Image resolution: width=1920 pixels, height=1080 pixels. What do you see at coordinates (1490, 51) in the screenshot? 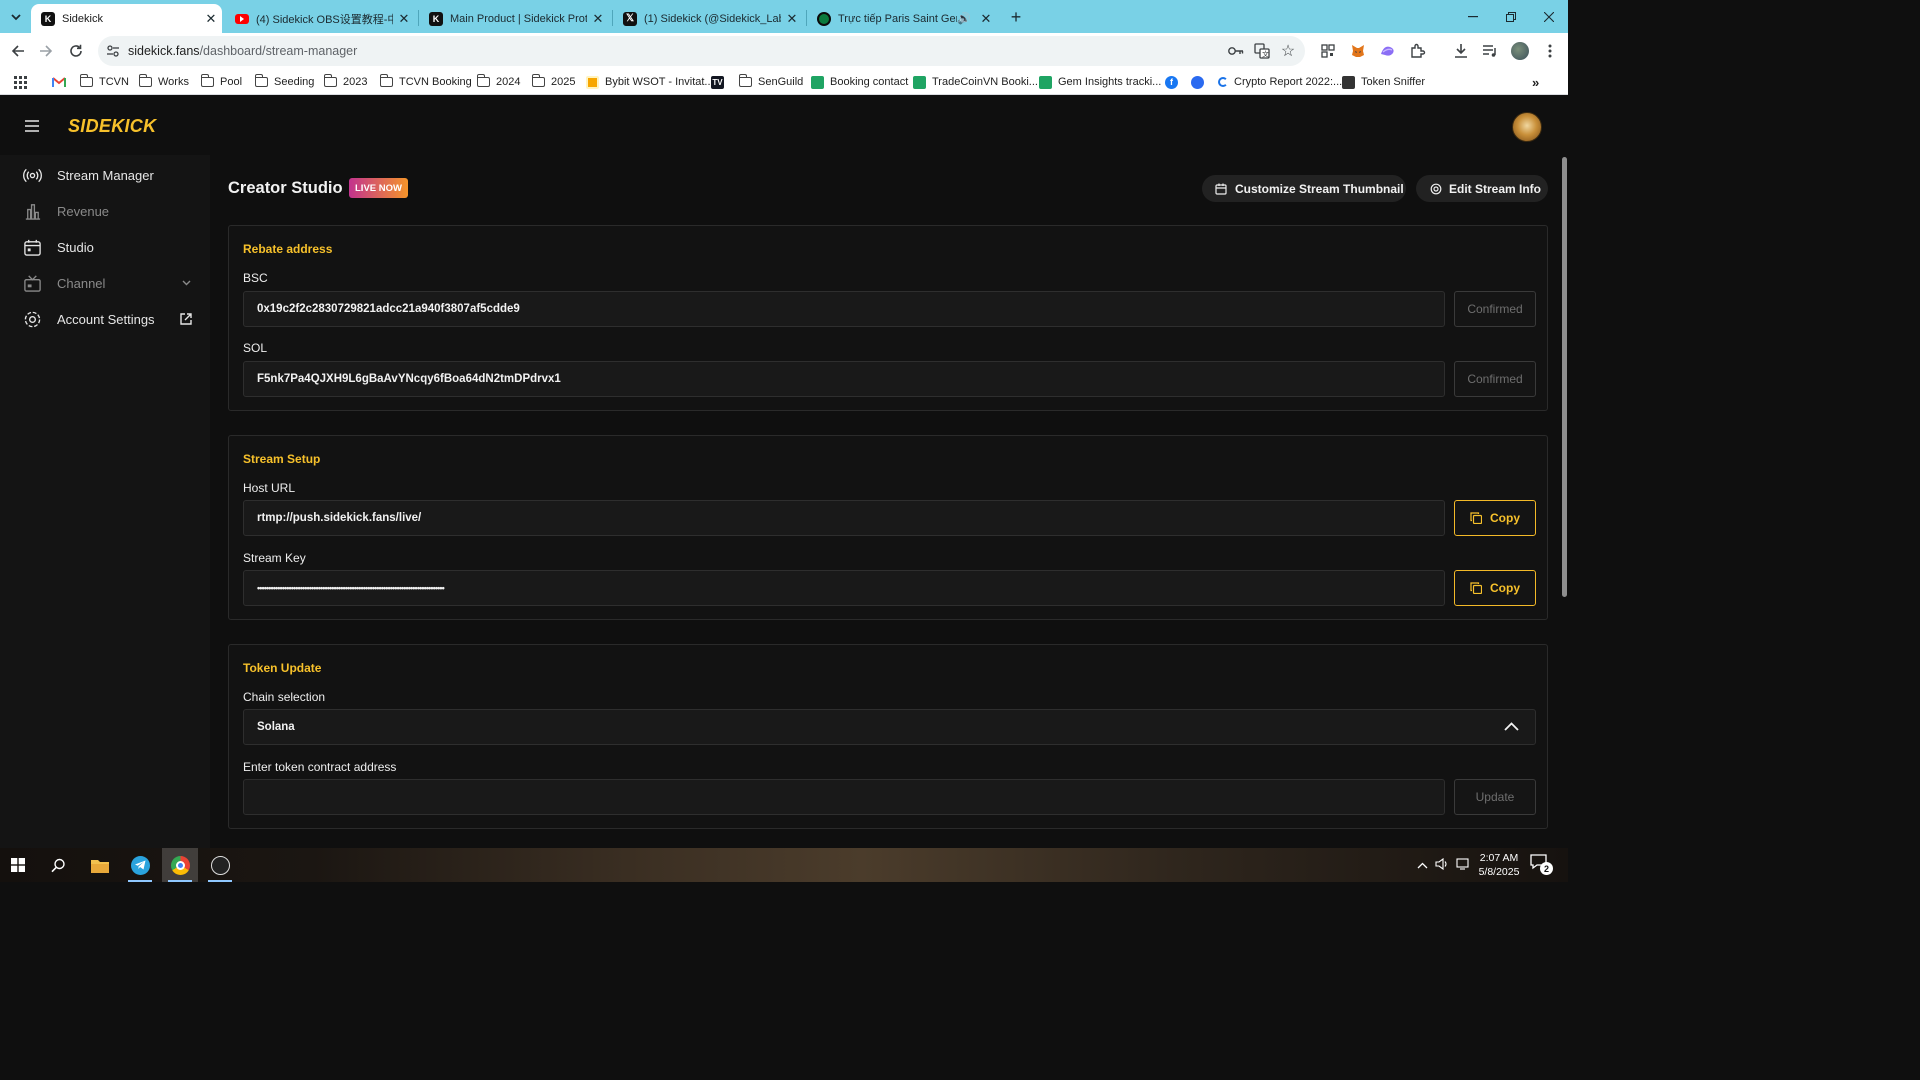
I see `media-queue-icon` at bounding box center [1490, 51].